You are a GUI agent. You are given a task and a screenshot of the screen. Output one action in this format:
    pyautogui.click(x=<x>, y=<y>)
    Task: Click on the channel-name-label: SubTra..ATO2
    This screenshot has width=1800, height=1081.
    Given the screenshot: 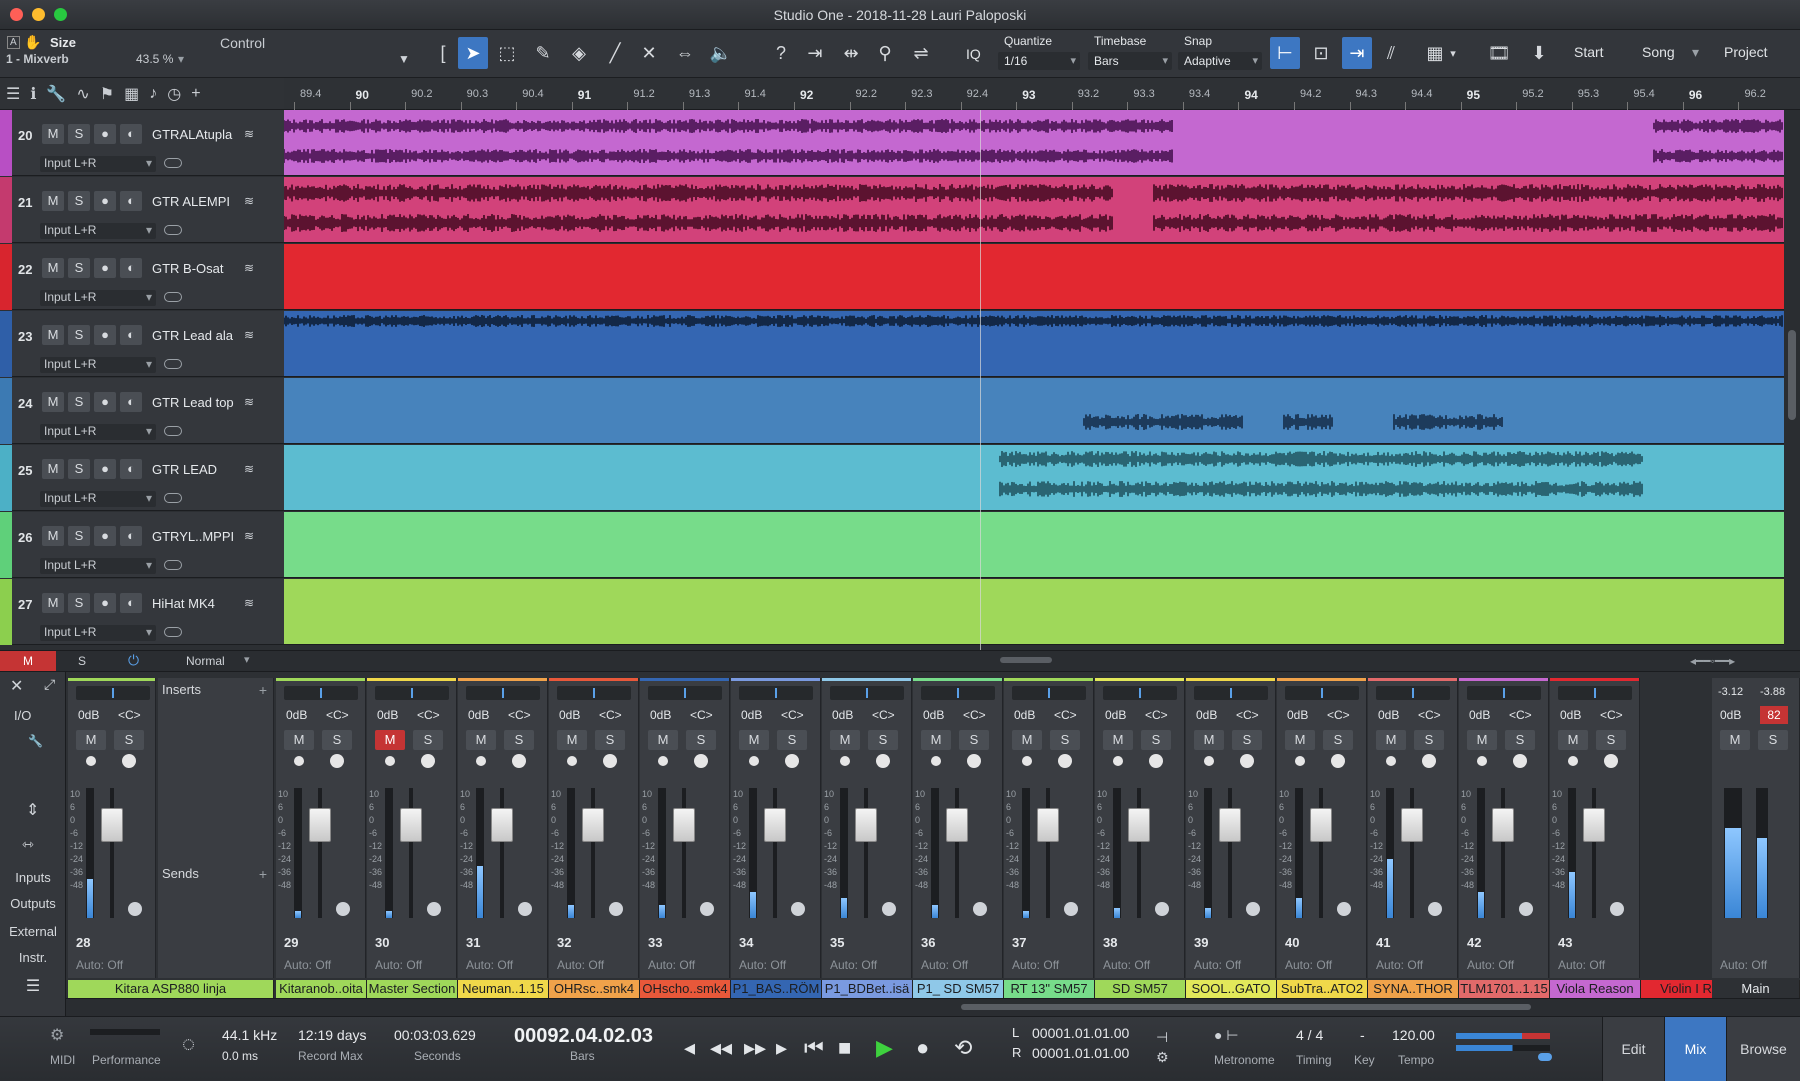 What is the action you would take?
    pyautogui.click(x=1322, y=989)
    